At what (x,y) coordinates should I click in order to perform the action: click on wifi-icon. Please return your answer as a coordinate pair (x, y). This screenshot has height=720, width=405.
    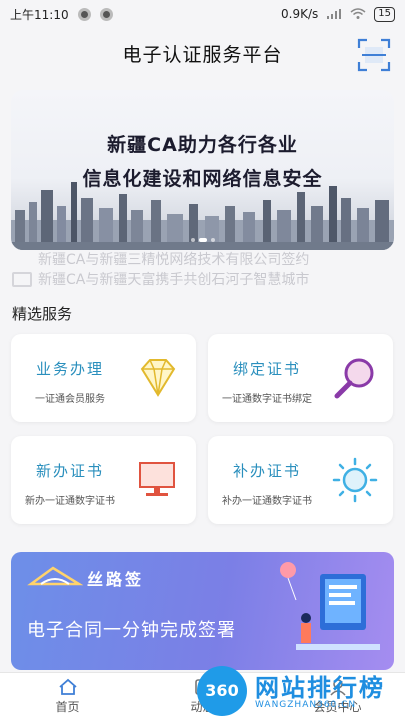
    Looking at the image, I should click on (358, 13).